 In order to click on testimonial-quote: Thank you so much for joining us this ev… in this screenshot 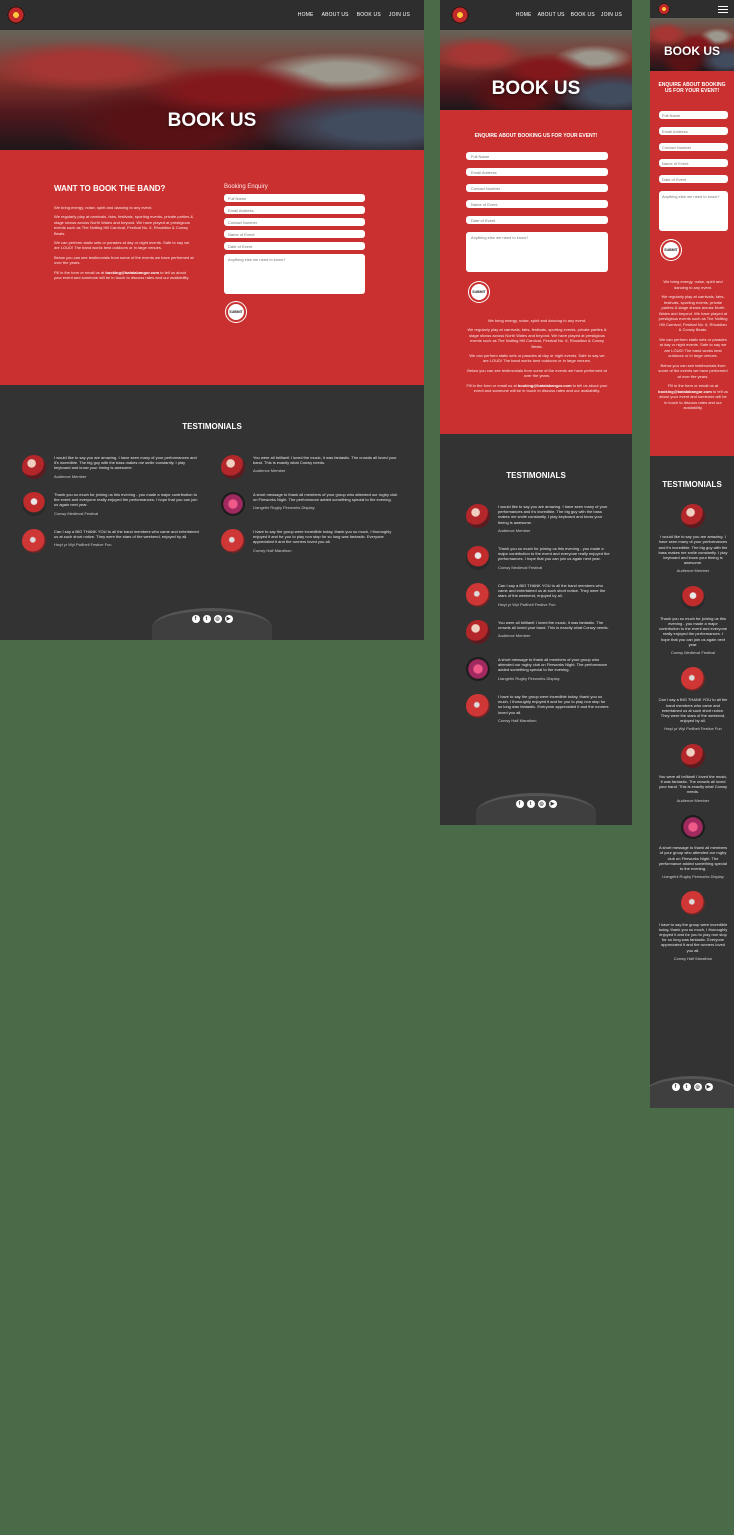, I will do `click(126, 500)`.